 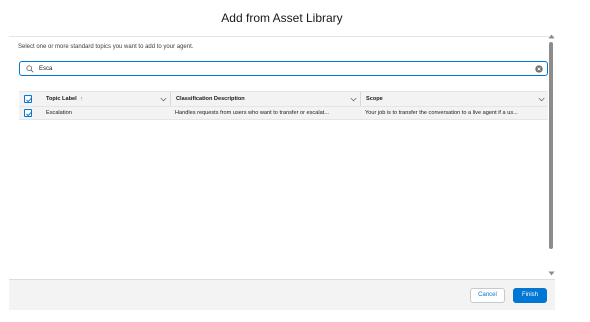 I want to click on clear-icon, so click(x=539, y=69).